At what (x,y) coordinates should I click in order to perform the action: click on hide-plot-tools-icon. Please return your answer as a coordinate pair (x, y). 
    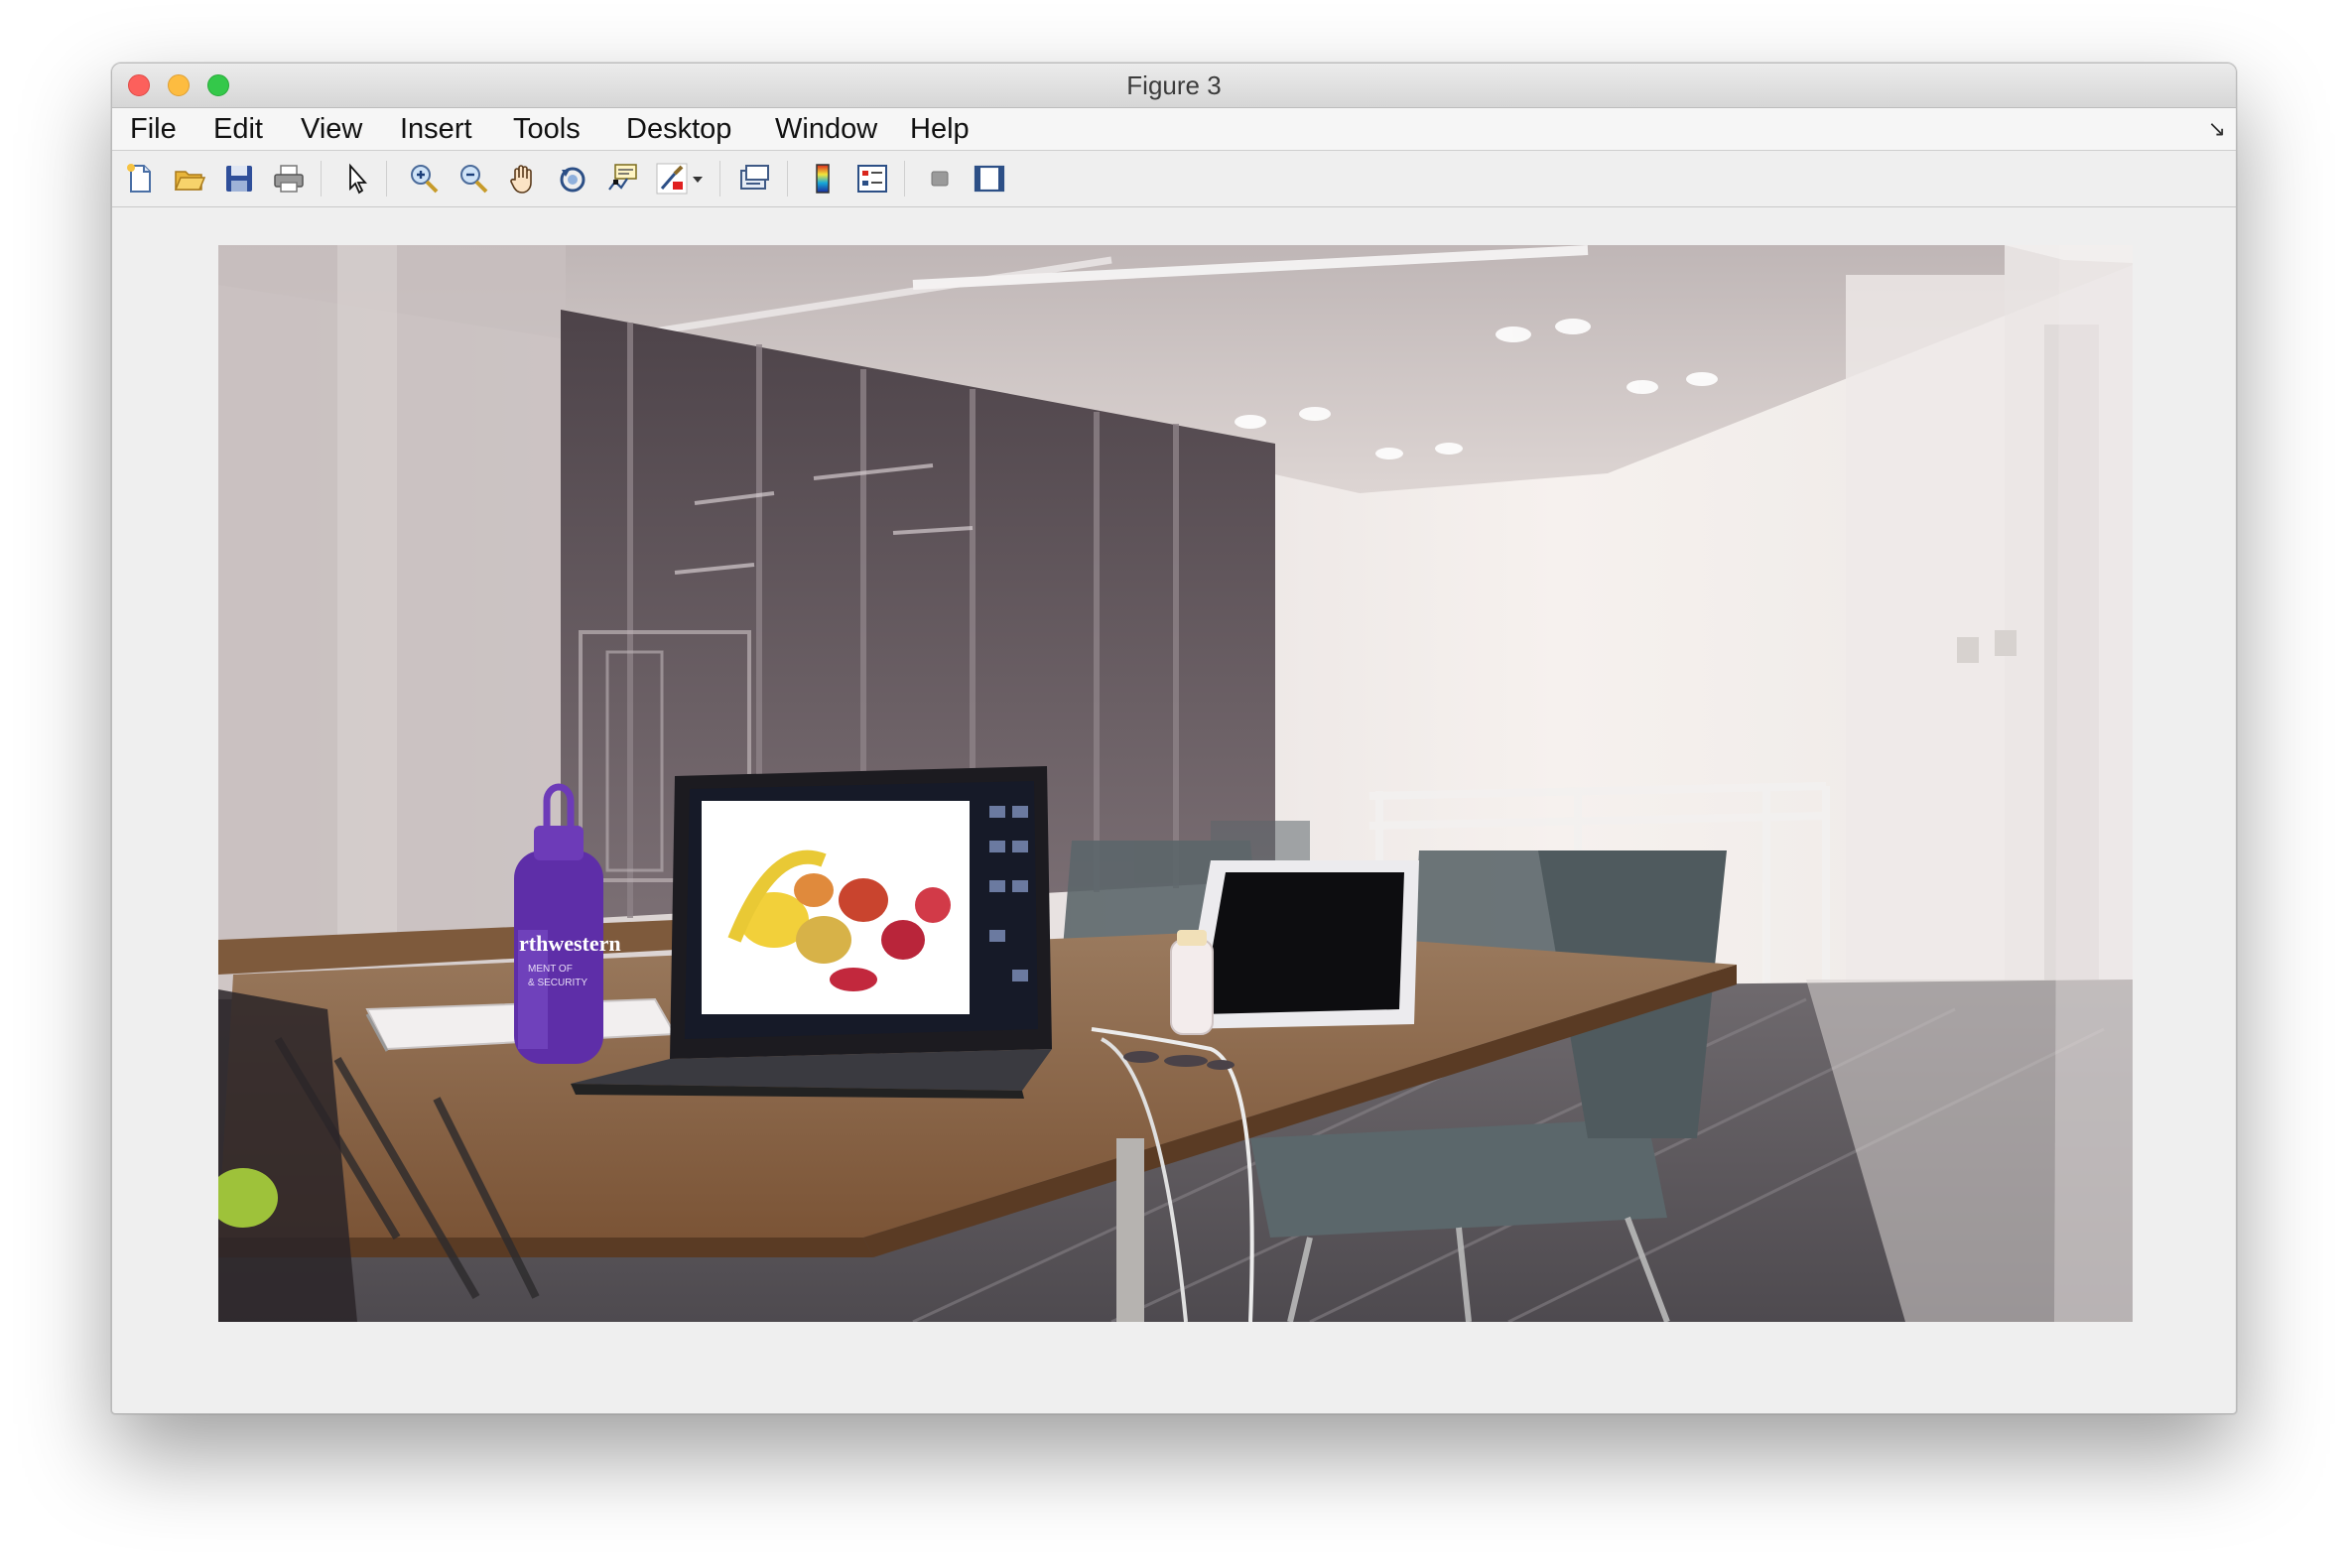
    Looking at the image, I should click on (940, 179).